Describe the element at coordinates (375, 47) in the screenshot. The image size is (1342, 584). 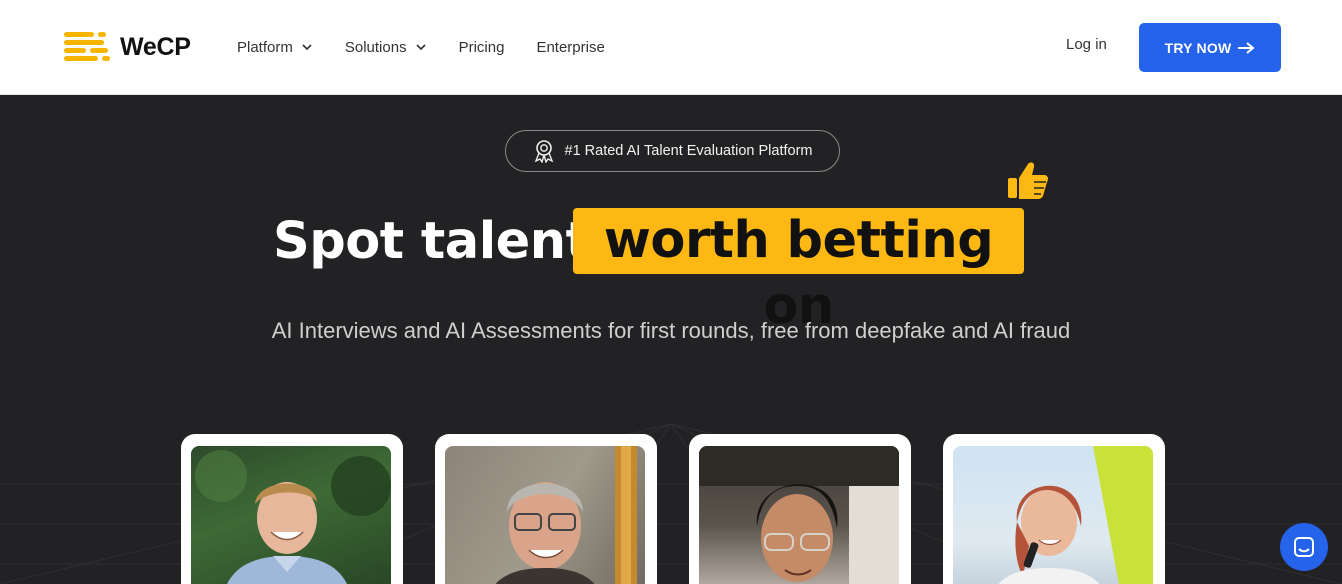
I see `nav-item-label: Solutions` at that location.